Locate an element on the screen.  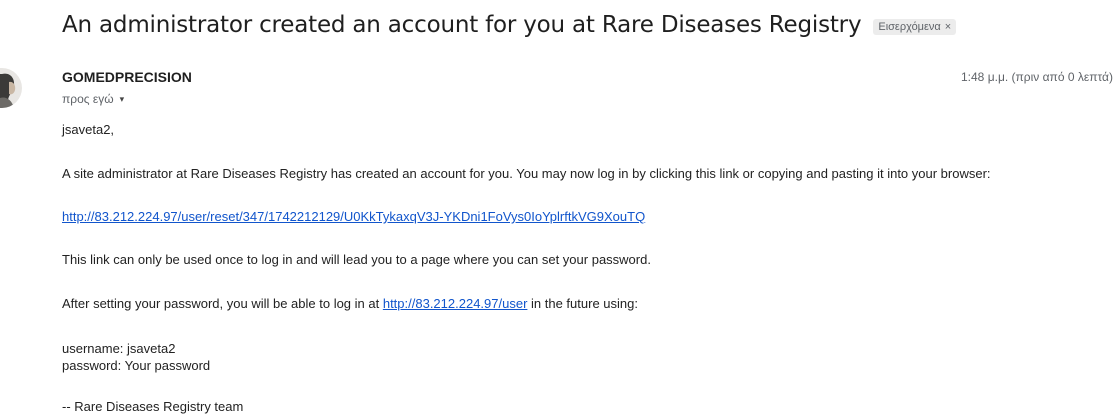
sender-avatar is located at coordinates (11, 88).